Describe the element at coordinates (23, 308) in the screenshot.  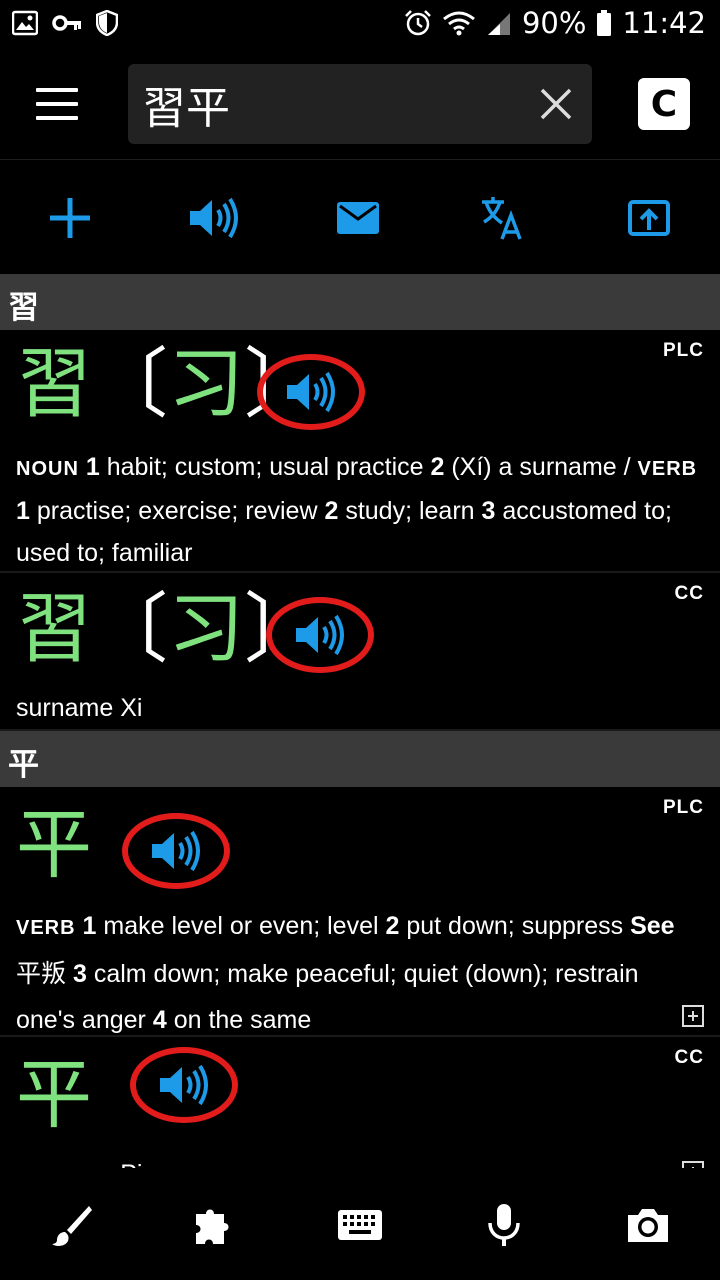
I see `section-header-char: 習` at that location.